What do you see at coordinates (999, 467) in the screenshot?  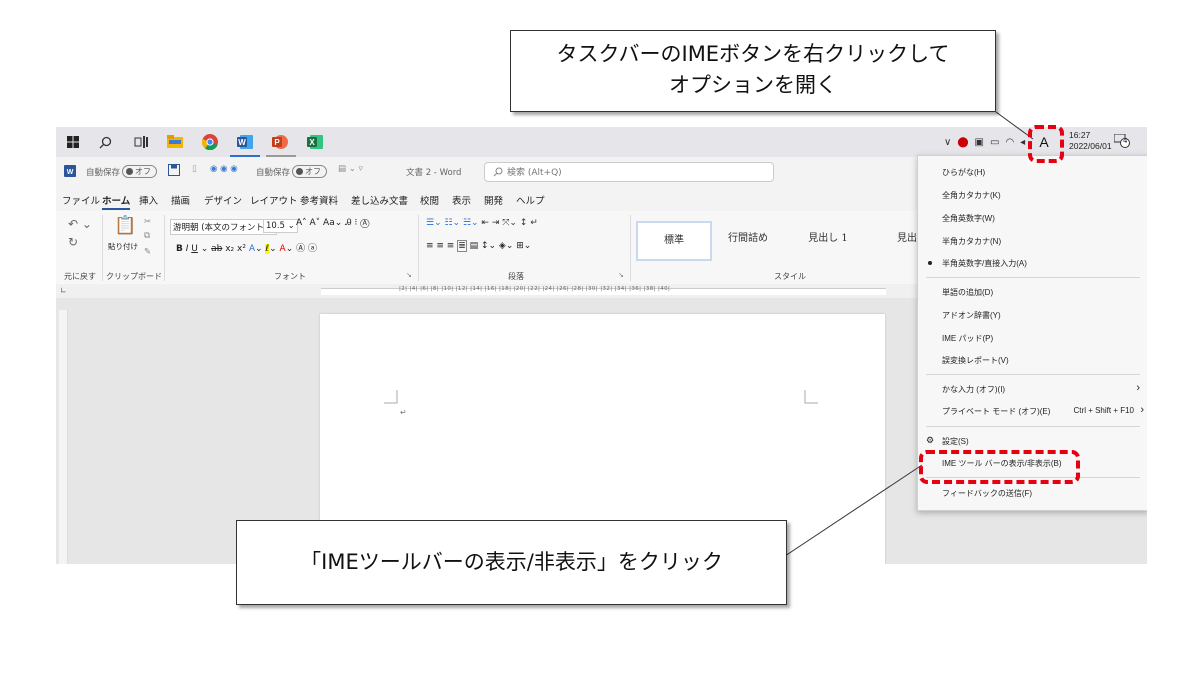 I see `menu-item-highlight` at bounding box center [999, 467].